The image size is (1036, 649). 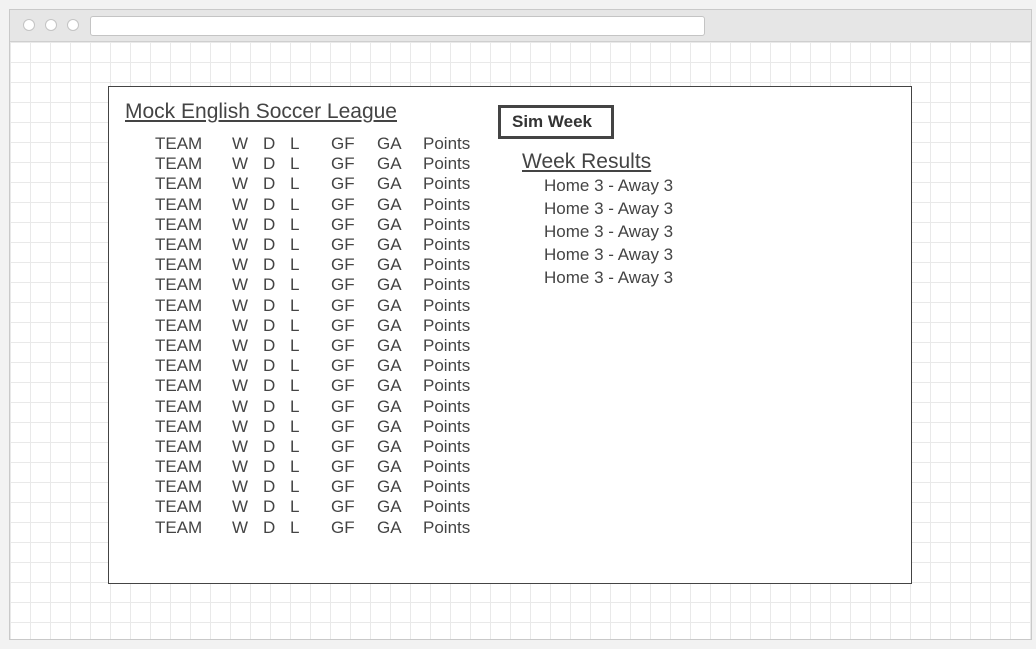 What do you see at coordinates (51, 25) in the screenshot?
I see `window-minimize-dot-icon` at bounding box center [51, 25].